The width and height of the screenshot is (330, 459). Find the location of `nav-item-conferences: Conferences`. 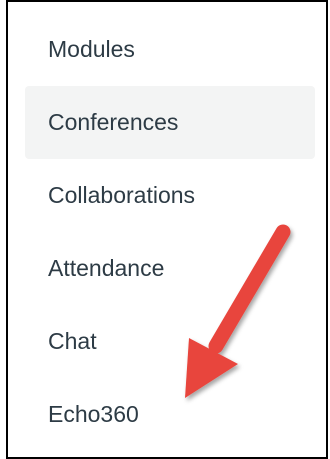

nav-item-conferences: Conferences is located at coordinates (170, 122).